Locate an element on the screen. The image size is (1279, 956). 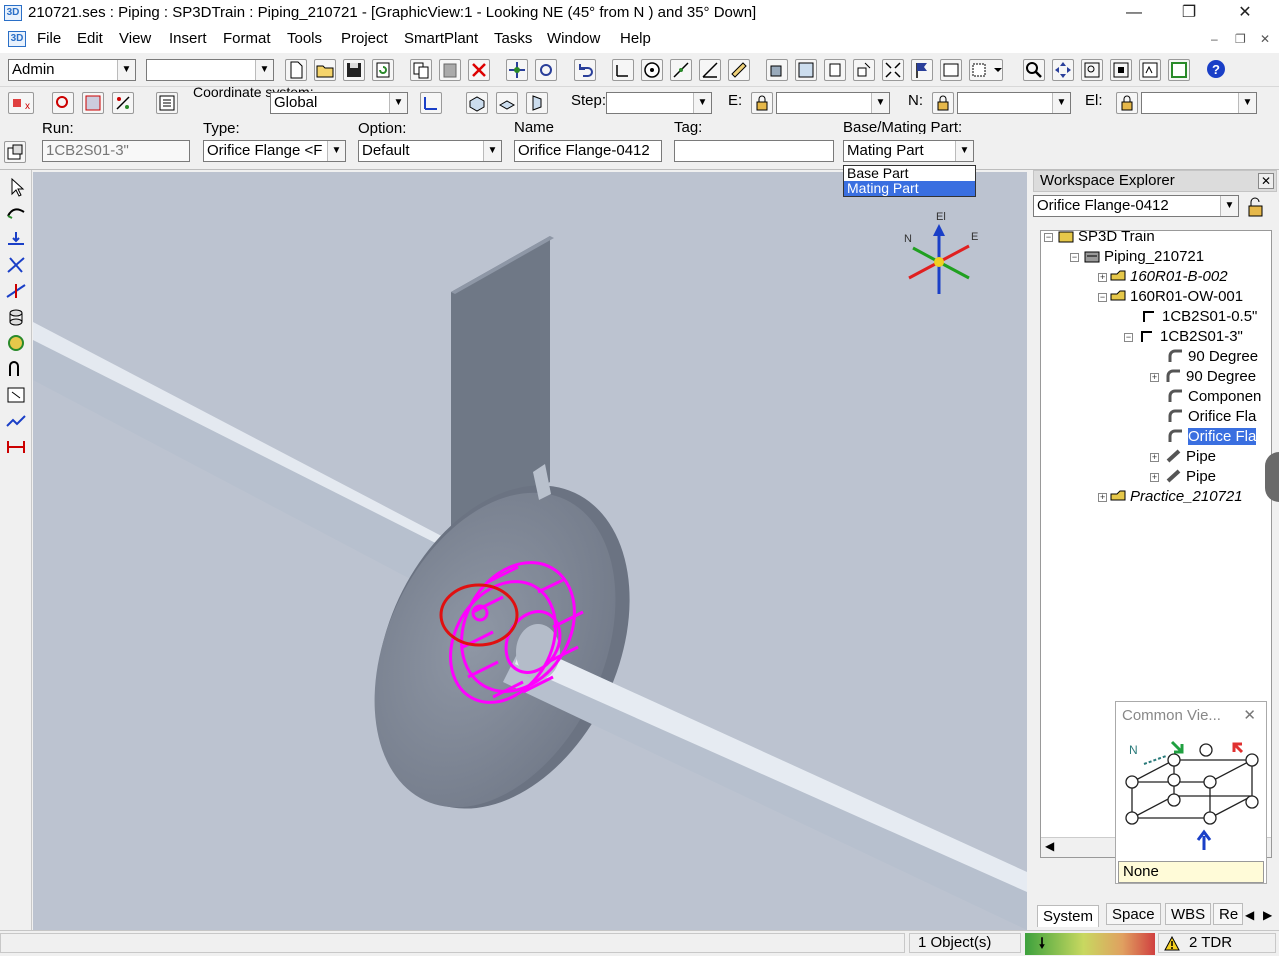
select-arrow-icon is located at coordinates (16, 187).